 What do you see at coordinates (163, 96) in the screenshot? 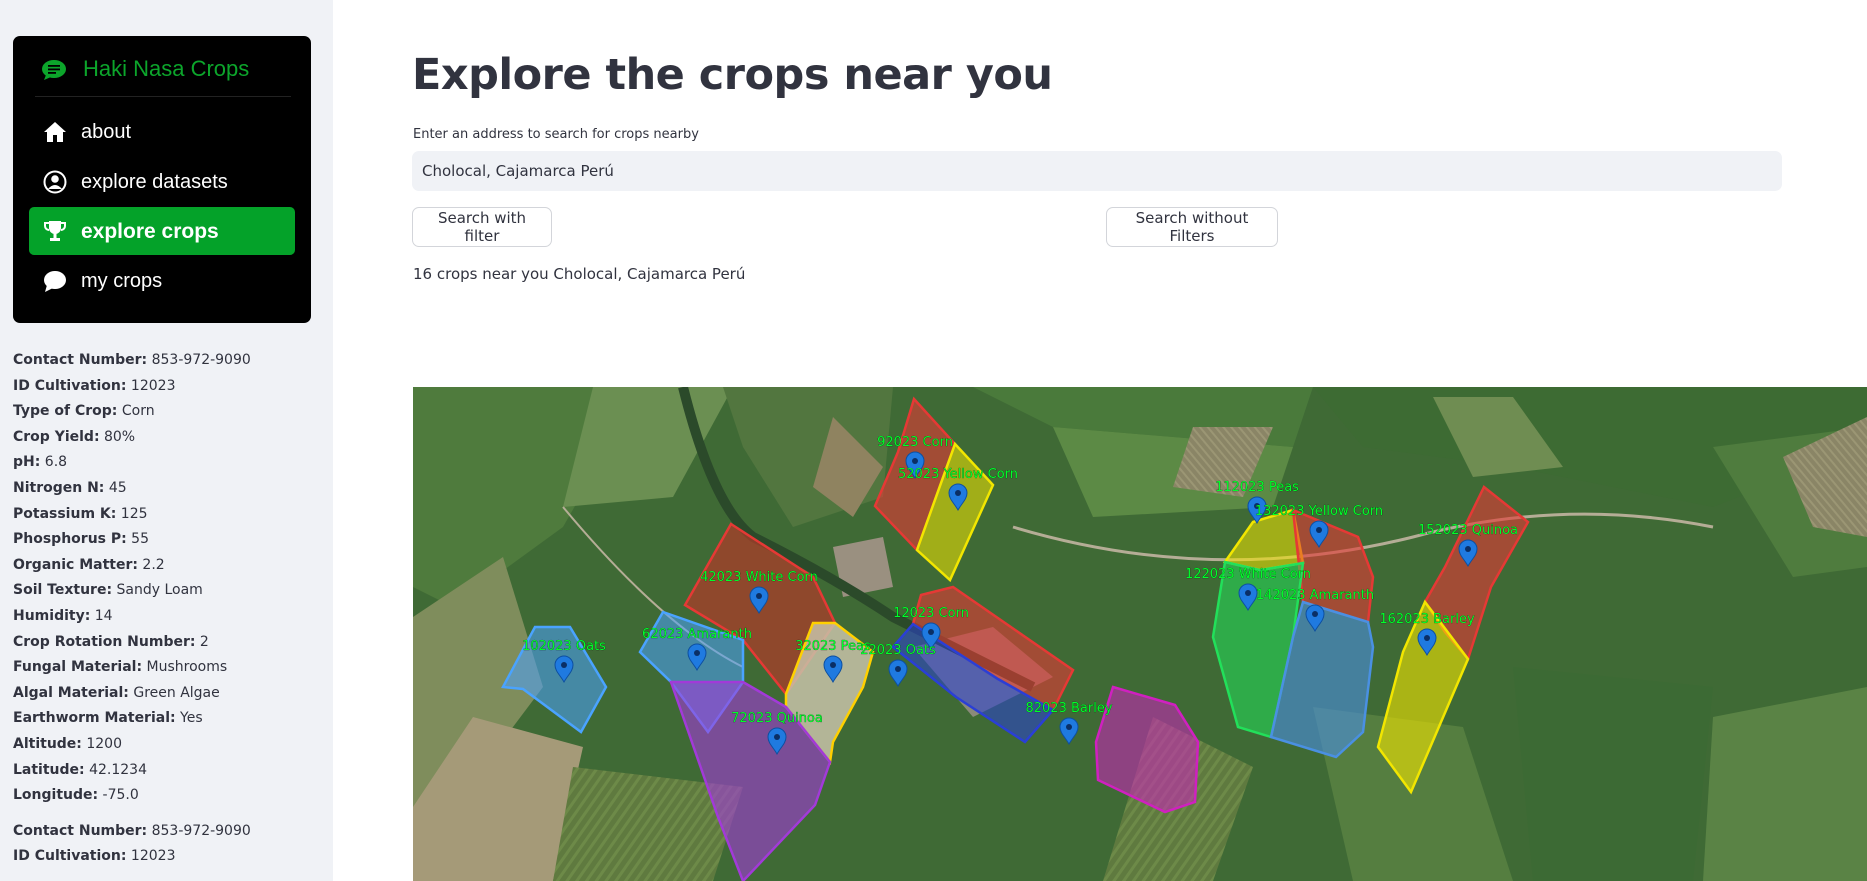
I see `nav-divider` at bounding box center [163, 96].